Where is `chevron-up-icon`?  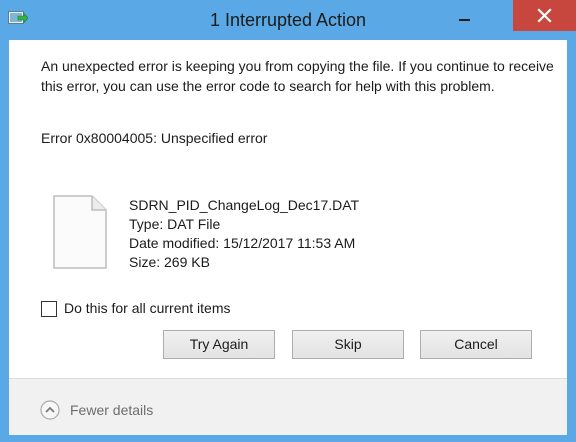 chevron-up-icon is located at coordinates (50, 410).